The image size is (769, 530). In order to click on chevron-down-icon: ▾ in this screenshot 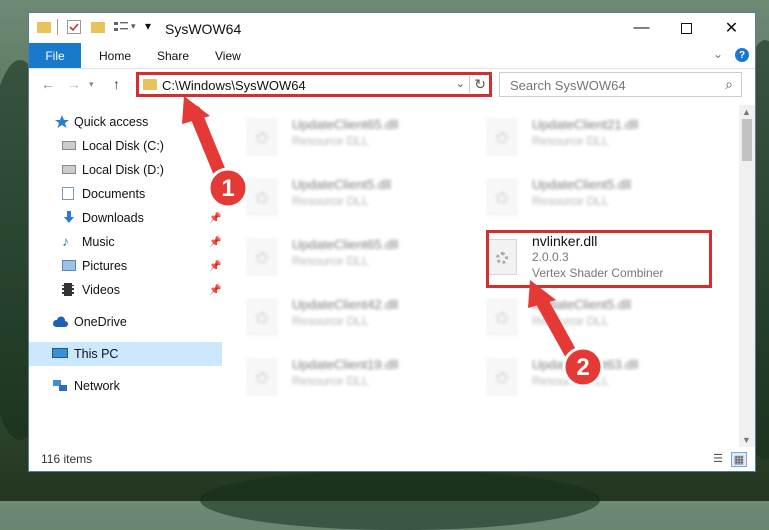, I will do `click(133, 26)`.